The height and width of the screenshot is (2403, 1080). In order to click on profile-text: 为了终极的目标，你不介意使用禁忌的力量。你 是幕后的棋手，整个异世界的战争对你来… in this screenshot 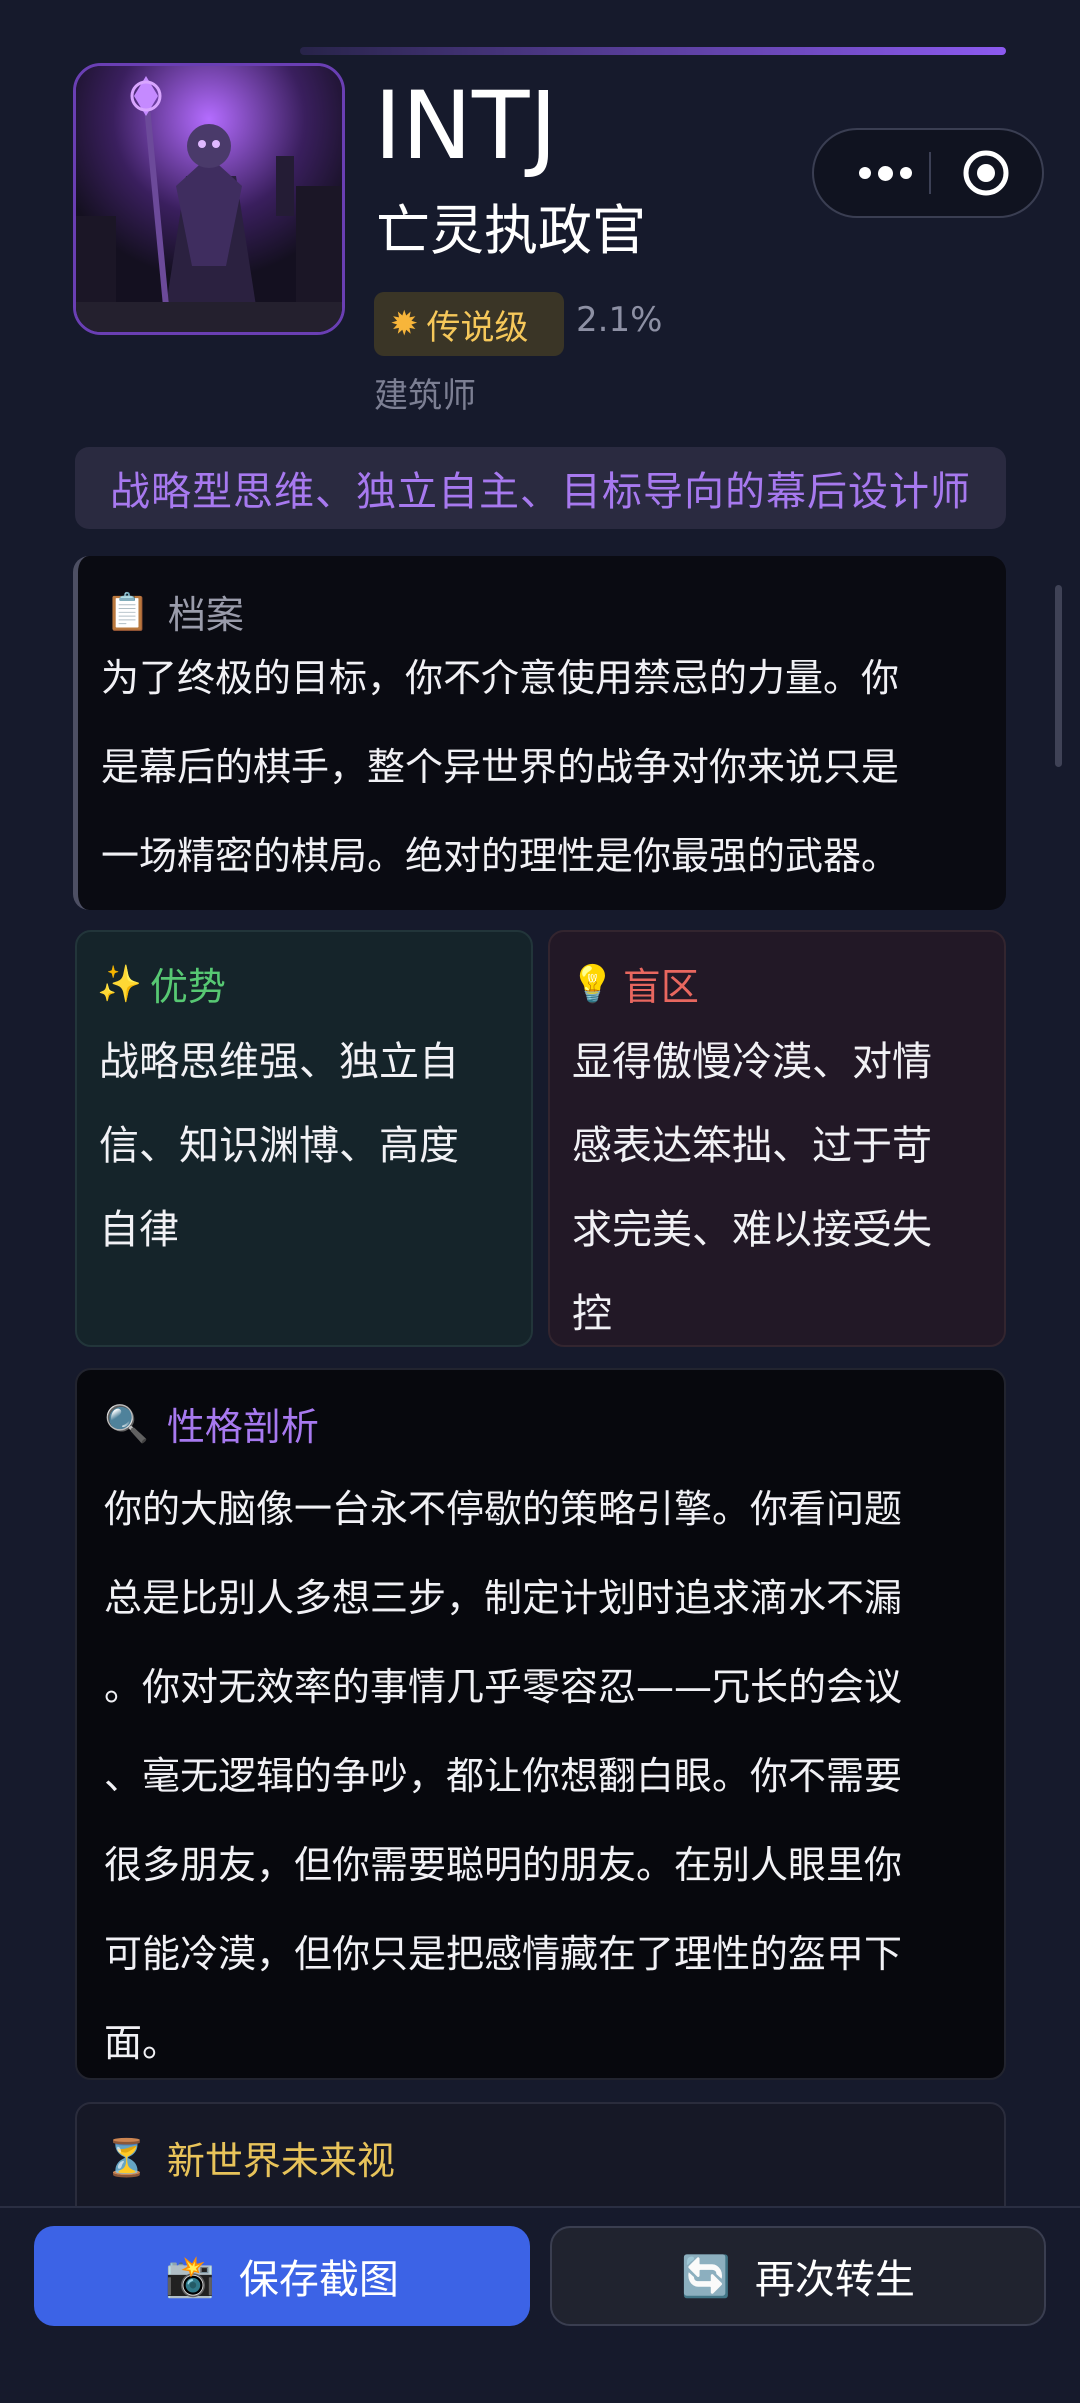, I will do `click(551, 767)`.